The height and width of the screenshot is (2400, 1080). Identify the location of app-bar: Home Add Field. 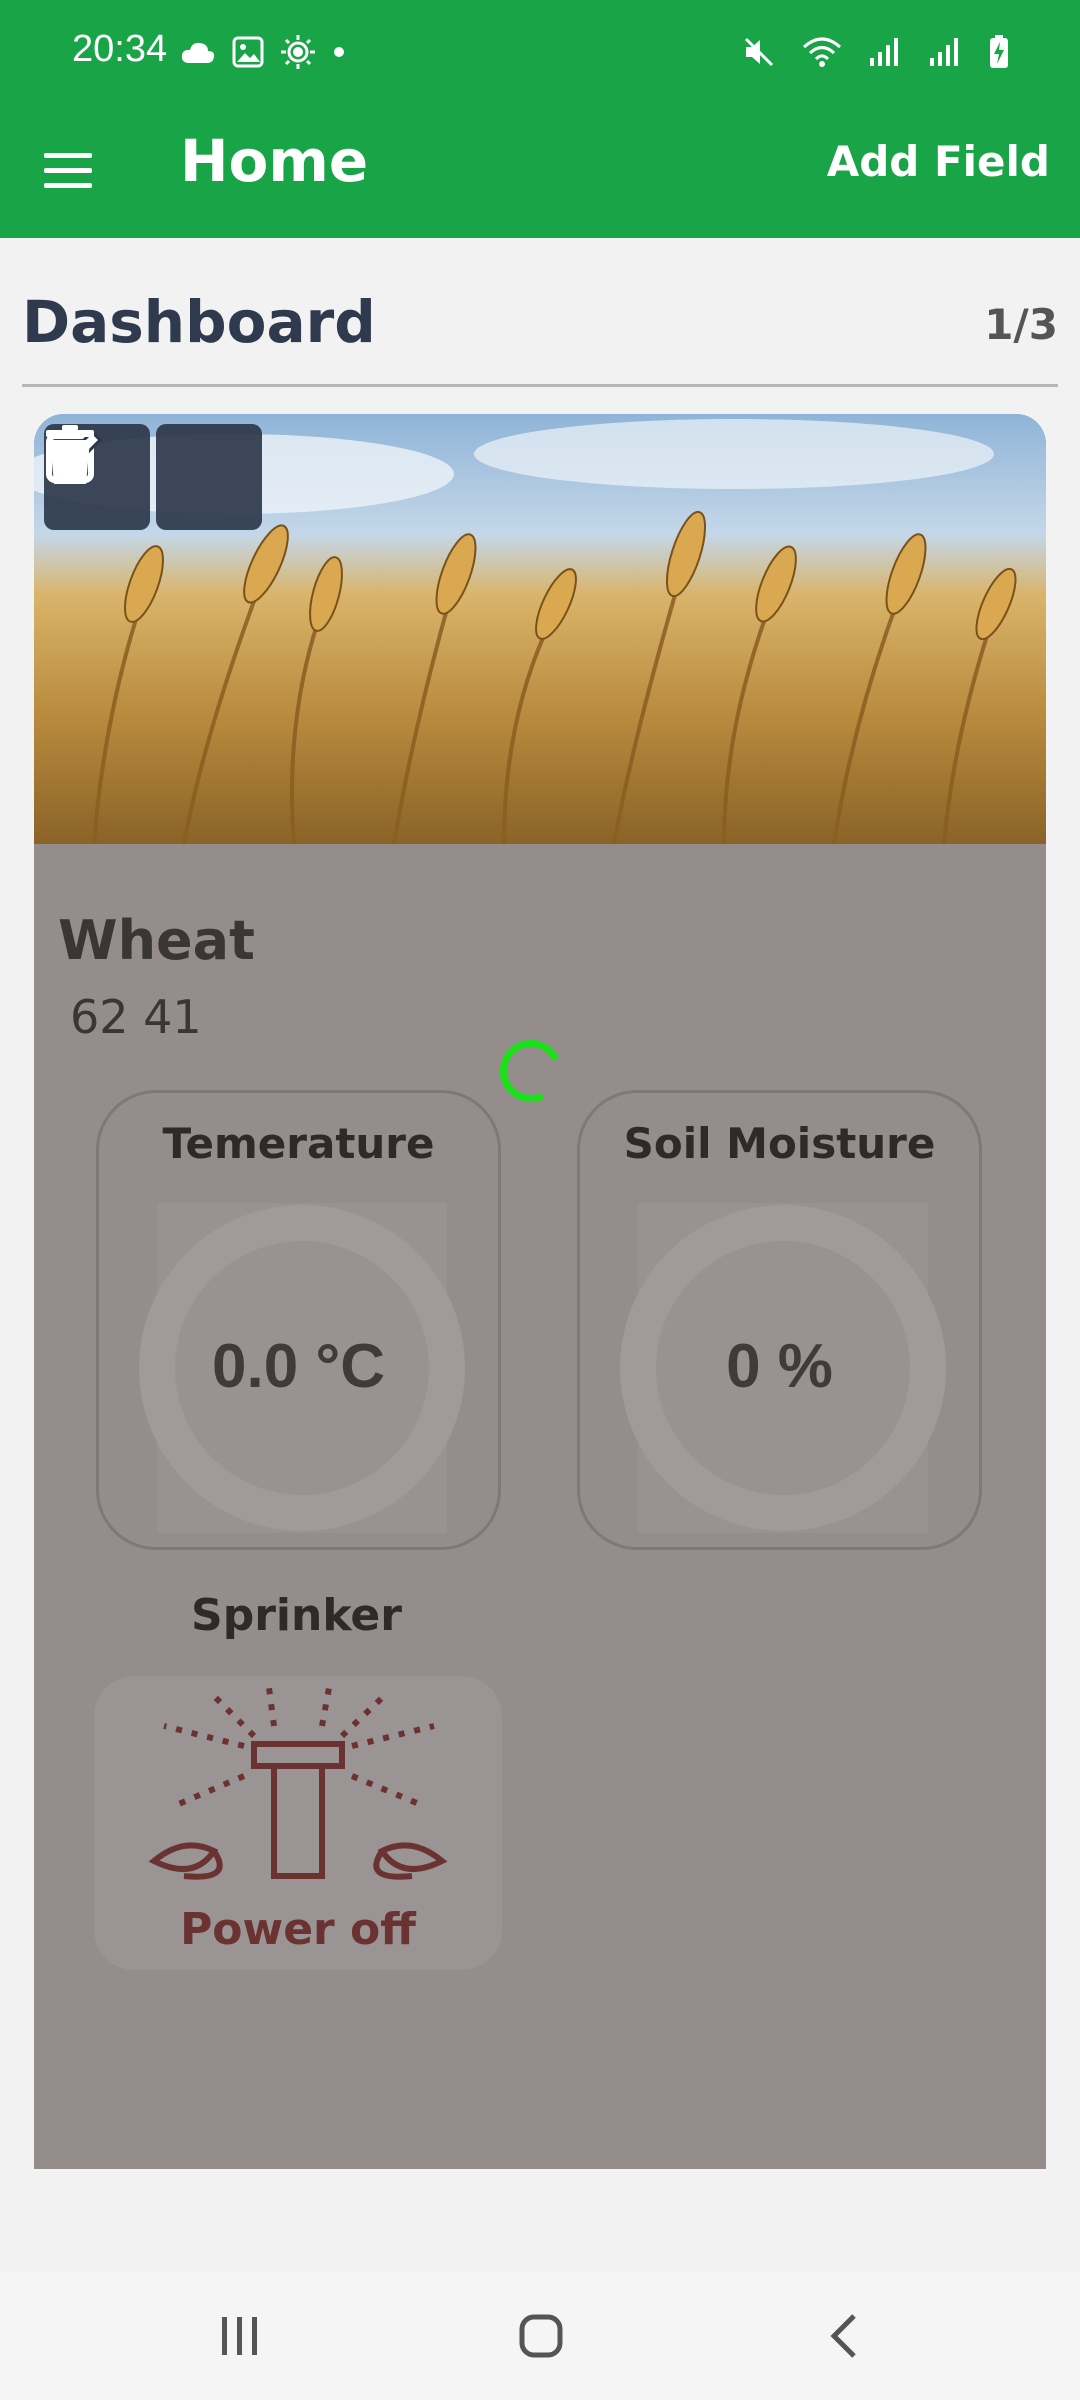
(540, 171).